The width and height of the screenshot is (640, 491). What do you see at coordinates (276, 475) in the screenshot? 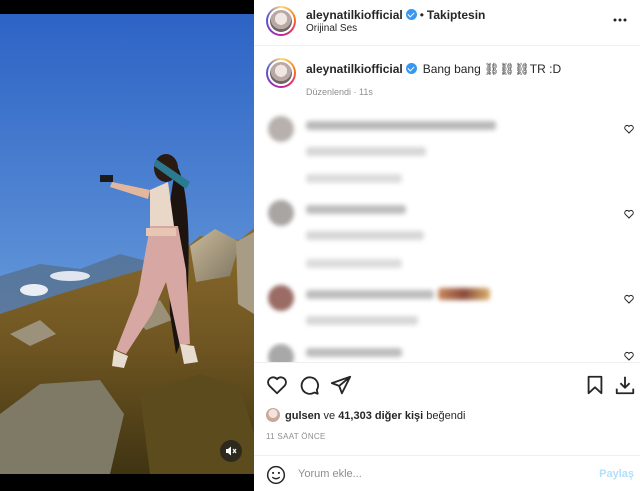
I see `smiley-icon` at bounding box center [276, 475].